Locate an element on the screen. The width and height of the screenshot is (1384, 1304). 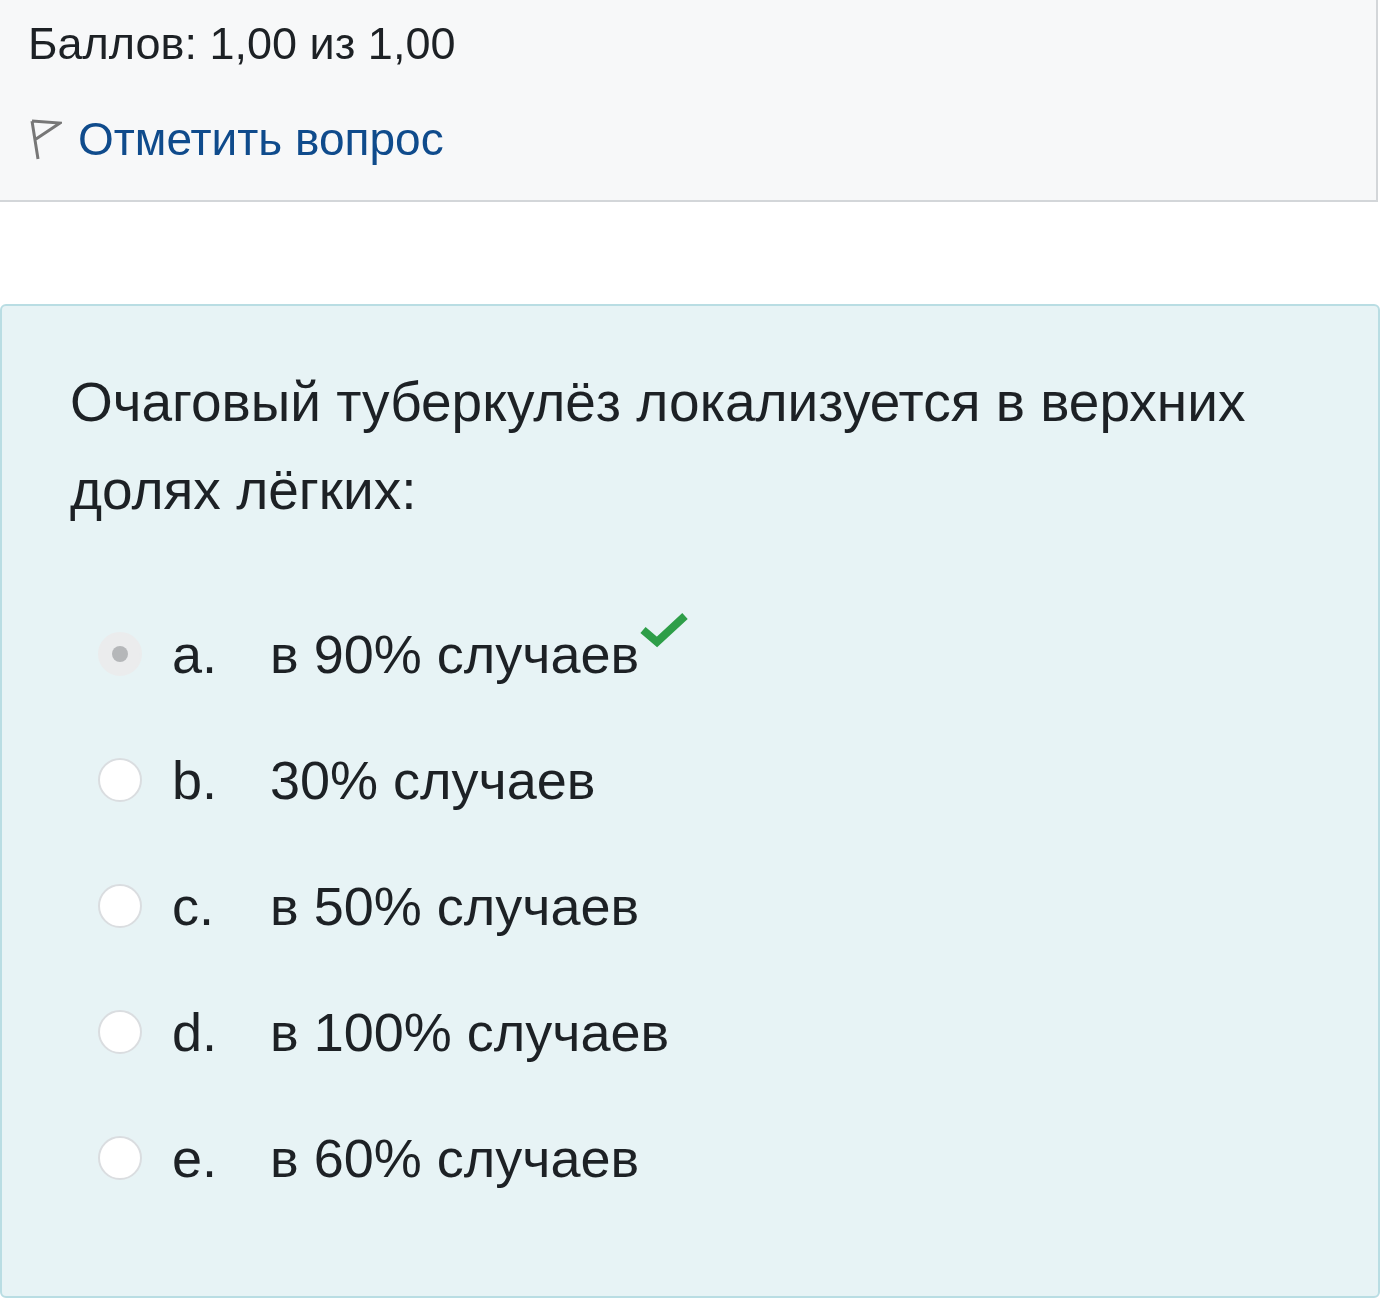
option-letter: c. is located at coordinates (193, 906).